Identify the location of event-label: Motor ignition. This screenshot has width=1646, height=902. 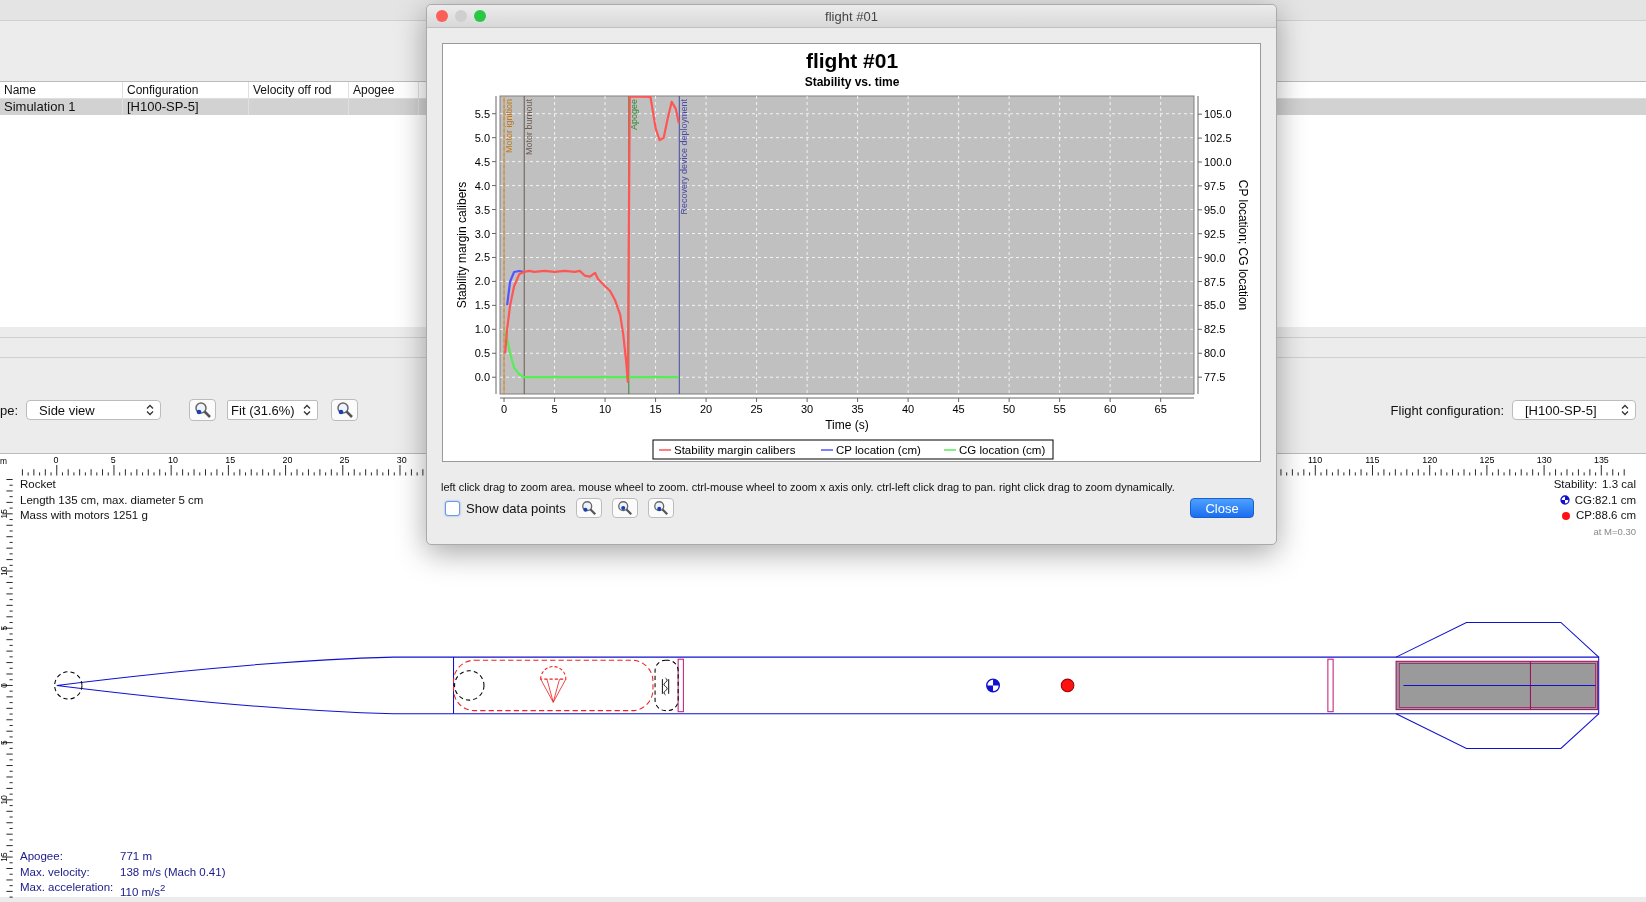
(509, 126).